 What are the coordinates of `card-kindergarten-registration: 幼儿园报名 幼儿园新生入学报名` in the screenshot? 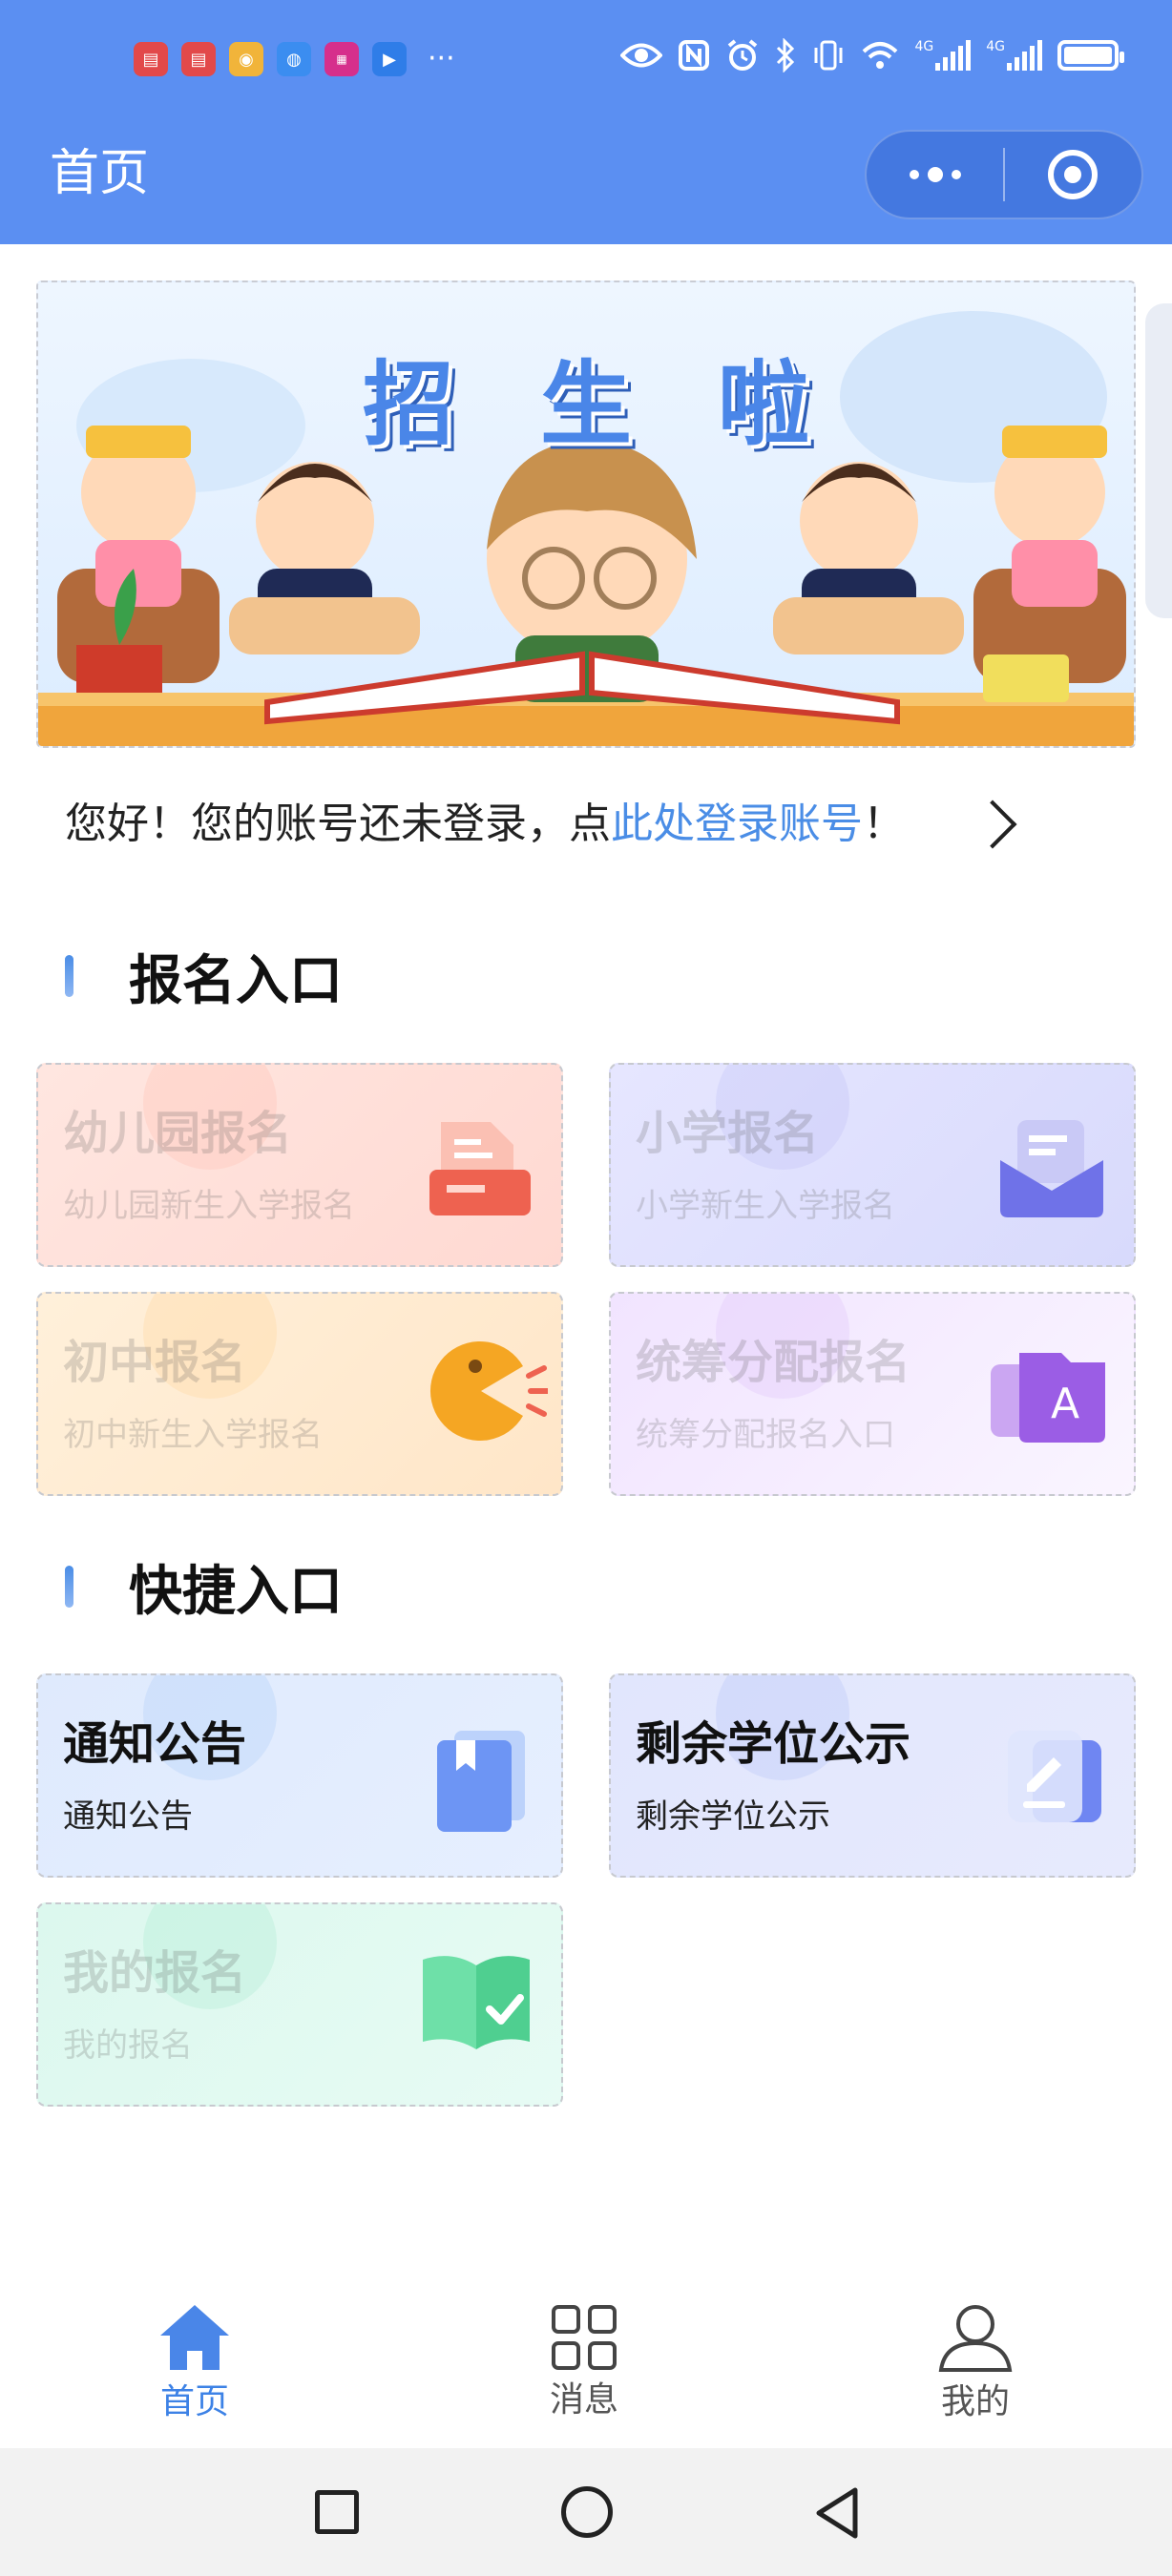 It's located at (299, 1165).